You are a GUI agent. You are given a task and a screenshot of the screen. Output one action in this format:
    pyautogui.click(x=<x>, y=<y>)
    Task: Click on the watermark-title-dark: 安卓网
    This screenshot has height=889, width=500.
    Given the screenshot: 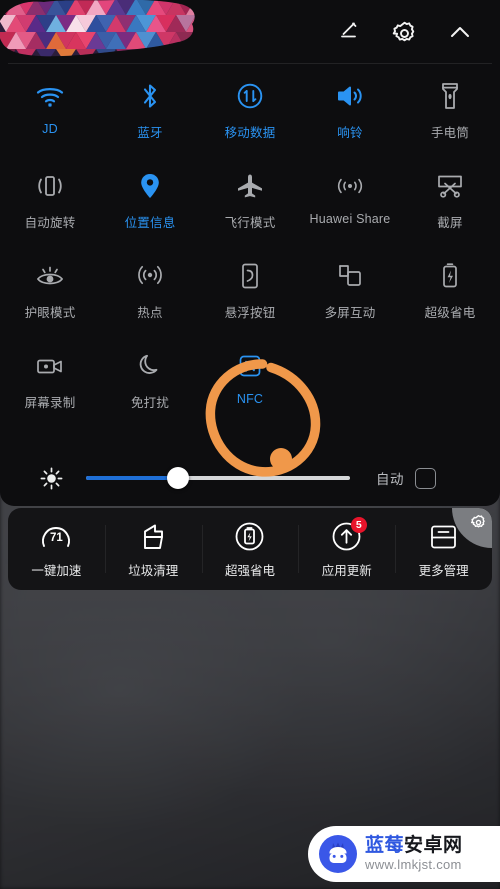 What is the action you would take?
    pyautogui.click(x=433, y=845)
    